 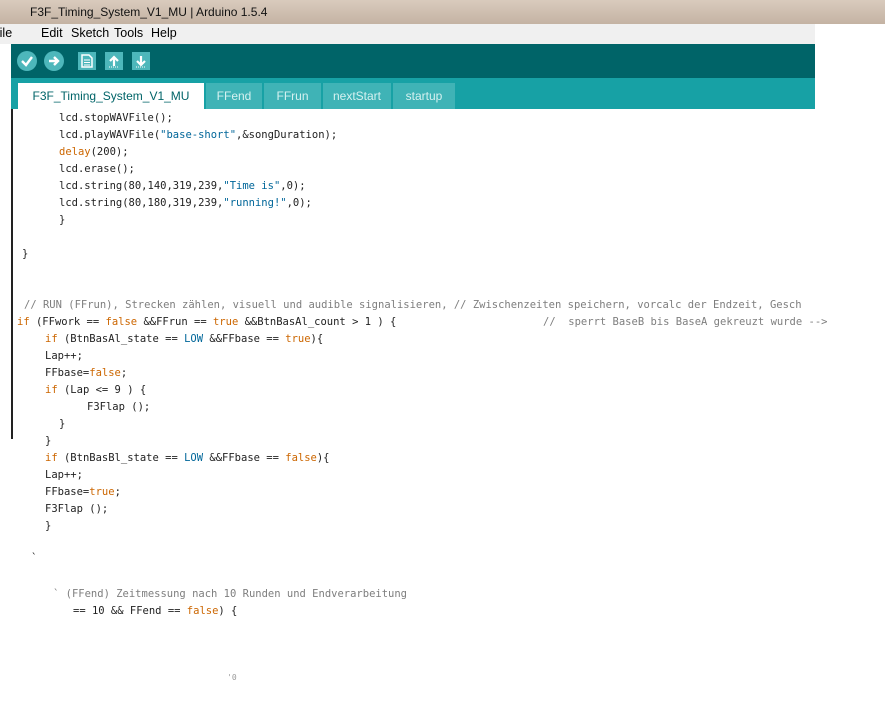 What do you see at coordinates (442, 12) in the screenshot?
I see `title-bar: F3F_Timing_System_V1_MU | Arduino 1.5.4` at bounding box center [442, 12].